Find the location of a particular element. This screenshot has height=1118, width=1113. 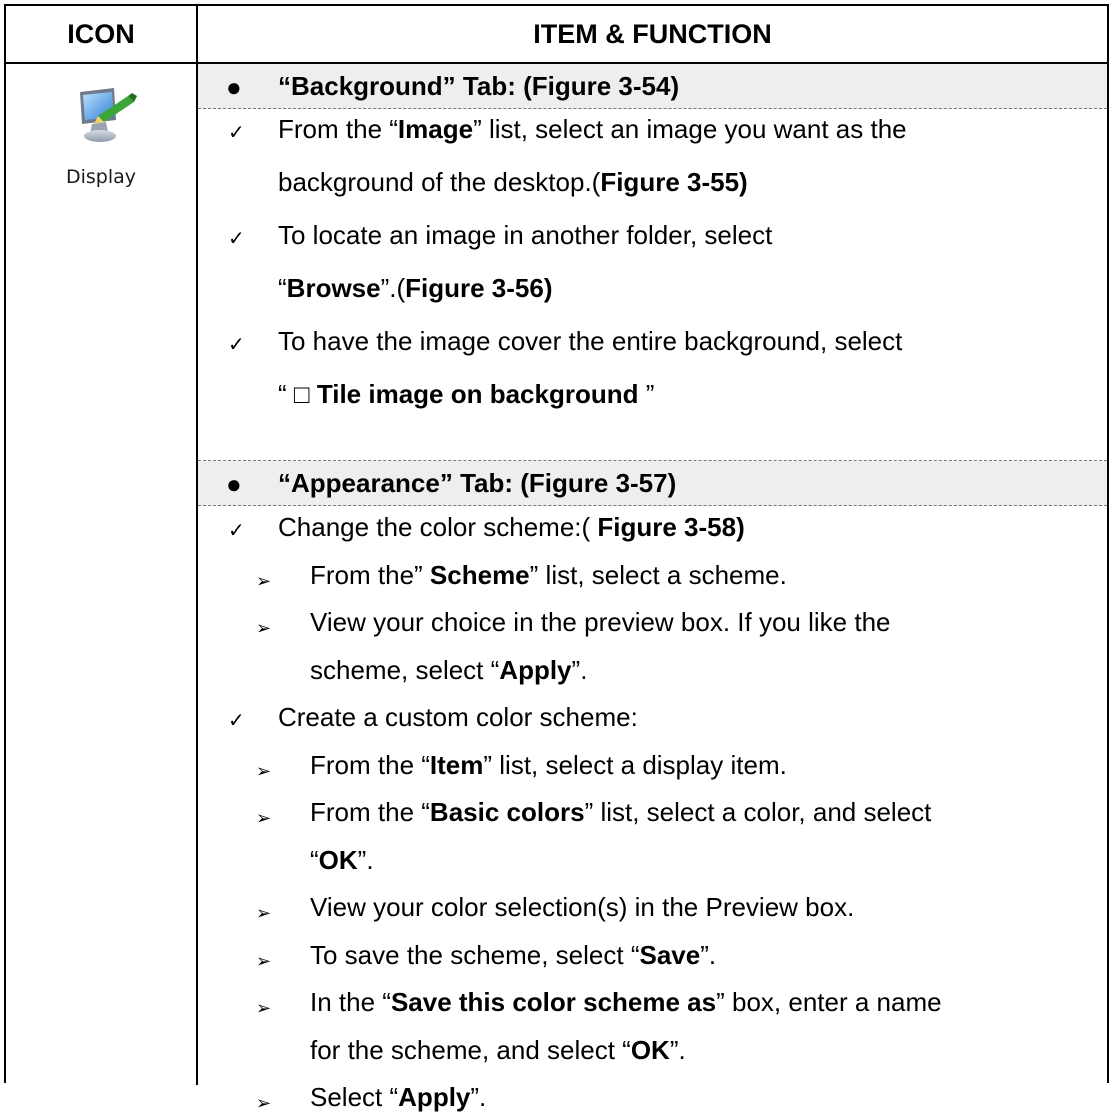

list-item-text: Select “Apply”. is located at coordinates (398, 1097).